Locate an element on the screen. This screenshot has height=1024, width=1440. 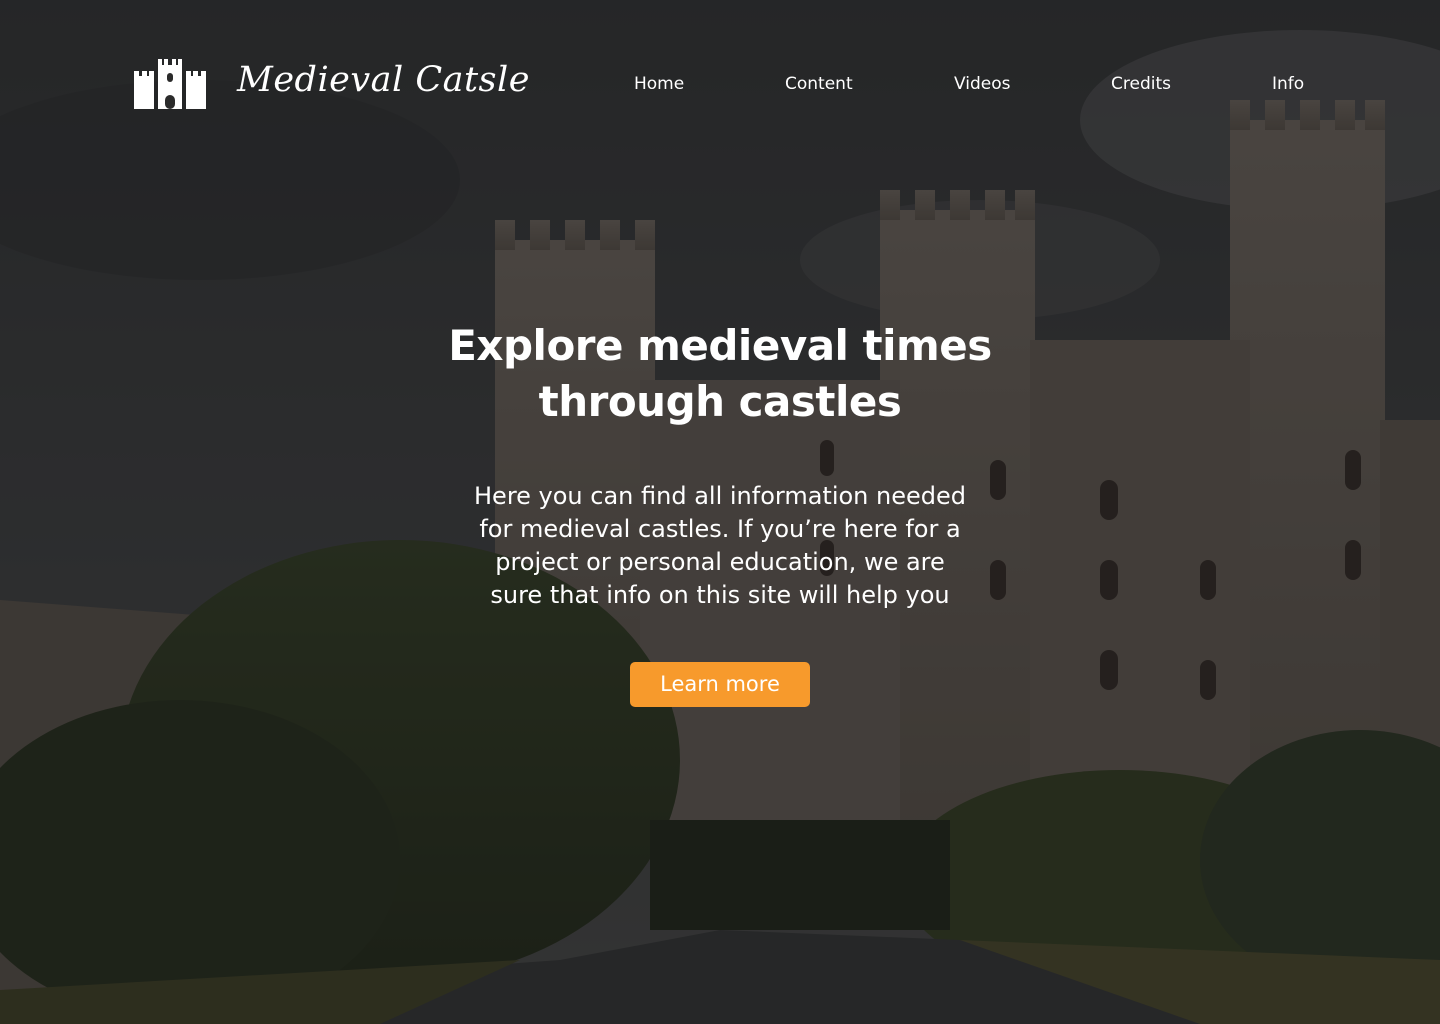
hero-description-line: project or personal education, we are is located at coordinates (720, 562).